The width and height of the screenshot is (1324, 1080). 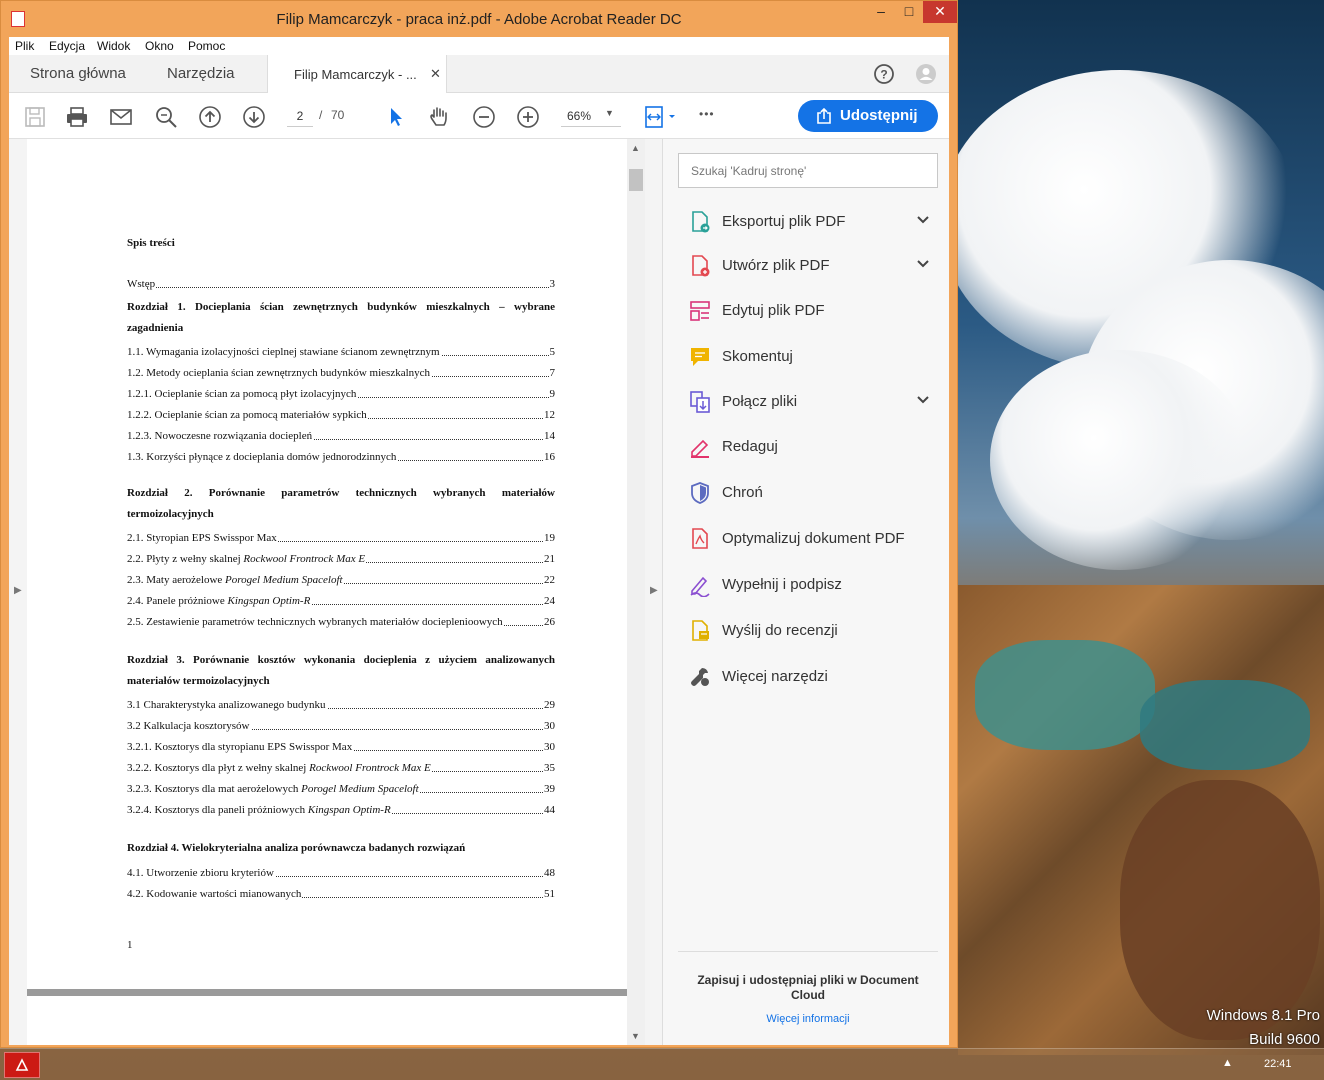 I want to click on comment-icon, so click(x=700, y=357).